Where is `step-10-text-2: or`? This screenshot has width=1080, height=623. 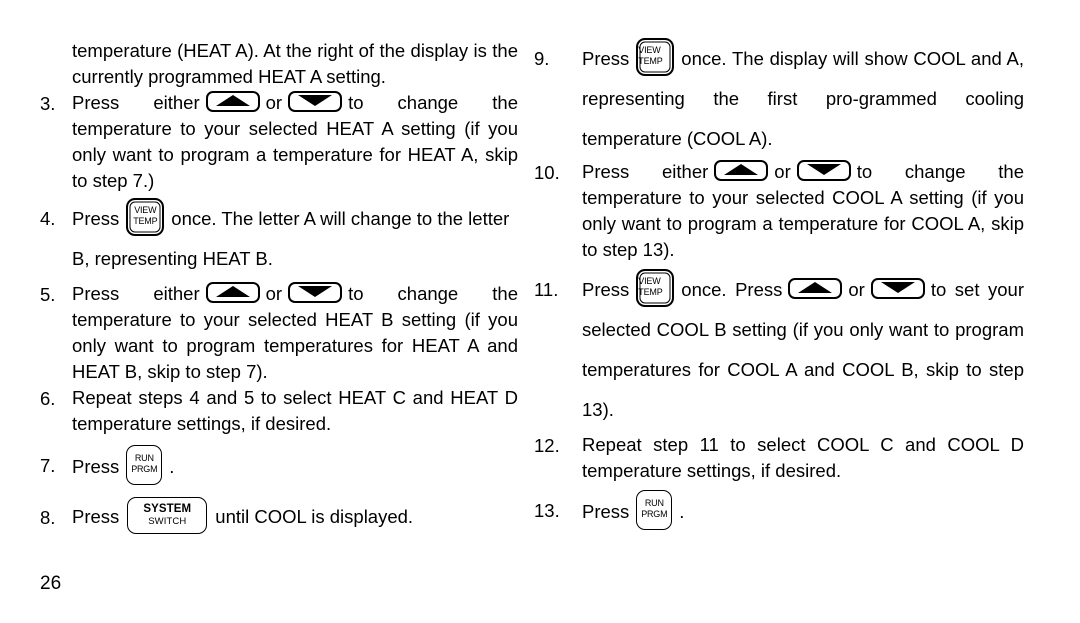
step-10-text-2: or is located at coordinates (782, 171).